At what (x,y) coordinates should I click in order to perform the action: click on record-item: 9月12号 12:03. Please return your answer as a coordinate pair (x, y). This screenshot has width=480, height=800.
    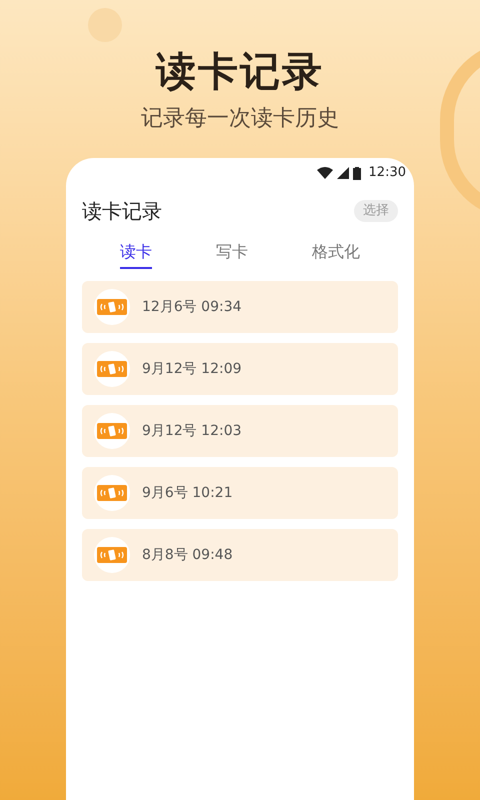
    Looking at the image, I should click on (240, 431).